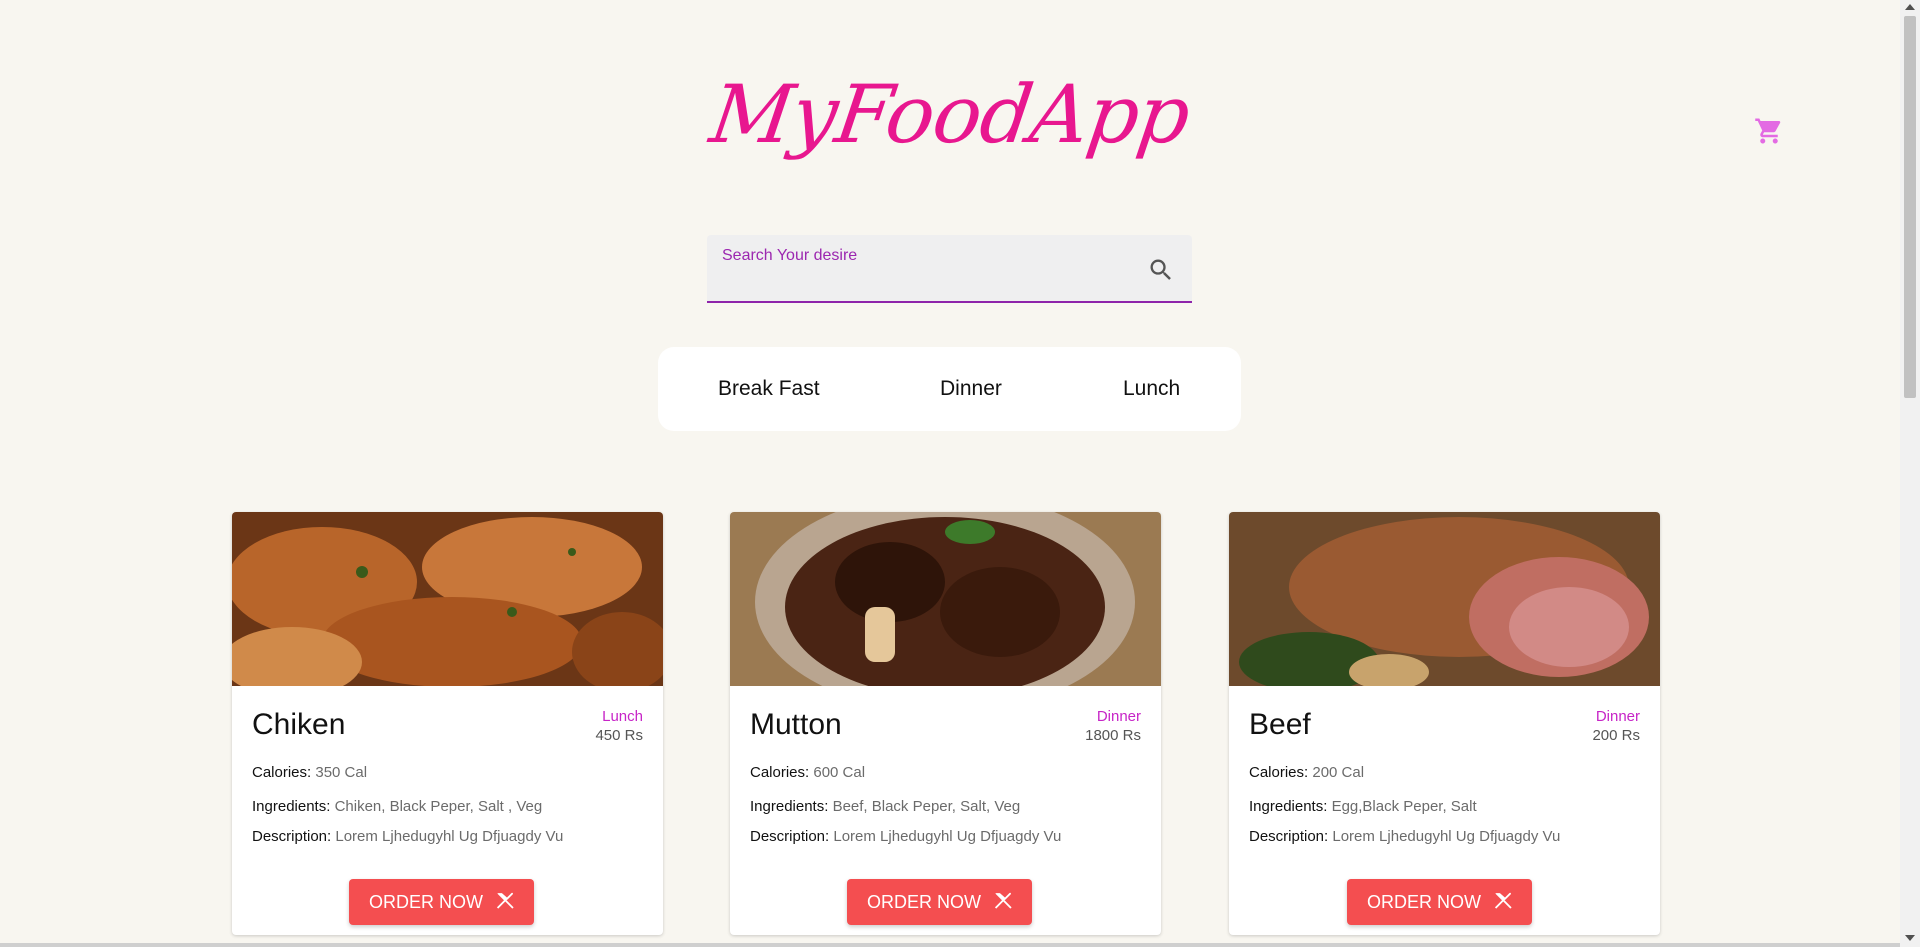 The width and height of the screenshot is (1920, 947). I want to click on calories-row: Calories: 200 Cal, so click(1306, 772).